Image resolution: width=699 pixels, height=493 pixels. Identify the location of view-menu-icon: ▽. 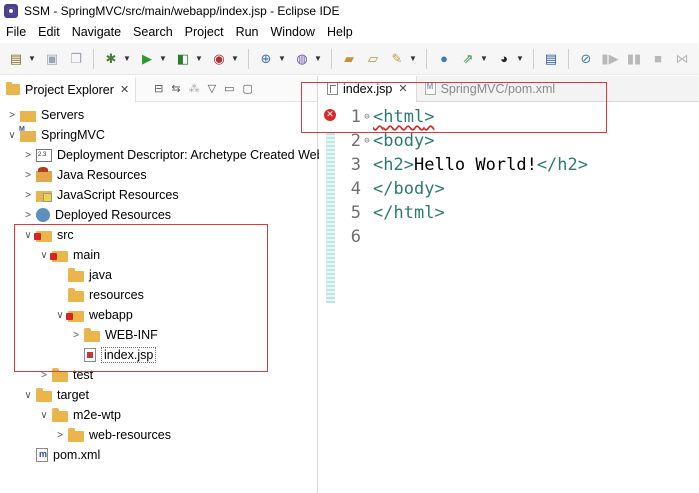
(212, 88).